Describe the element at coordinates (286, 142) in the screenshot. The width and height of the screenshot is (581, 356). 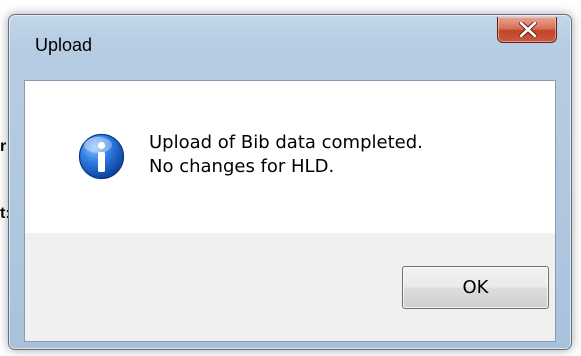
I see `message-line: Upload of Bib data completed.` at that location.